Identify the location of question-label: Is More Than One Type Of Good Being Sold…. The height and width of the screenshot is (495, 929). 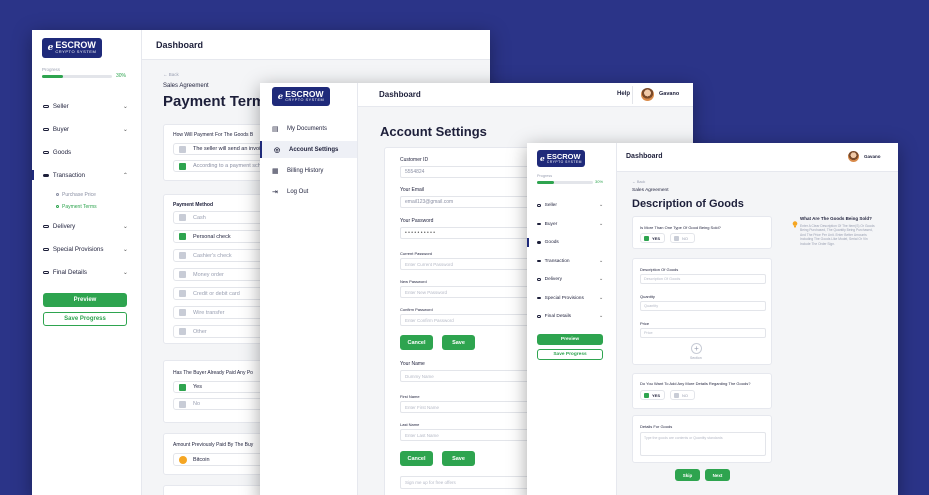
(680, 227).